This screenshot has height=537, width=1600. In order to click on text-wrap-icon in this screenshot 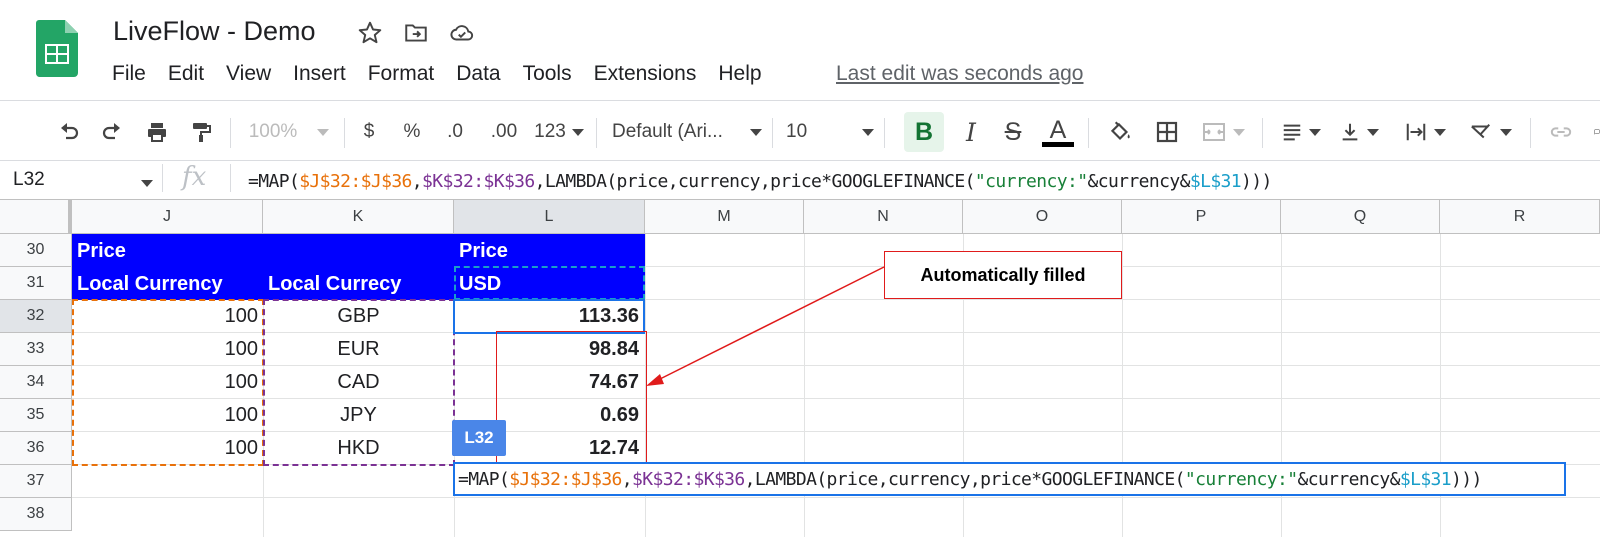, I will do `click(1425, 132)`.